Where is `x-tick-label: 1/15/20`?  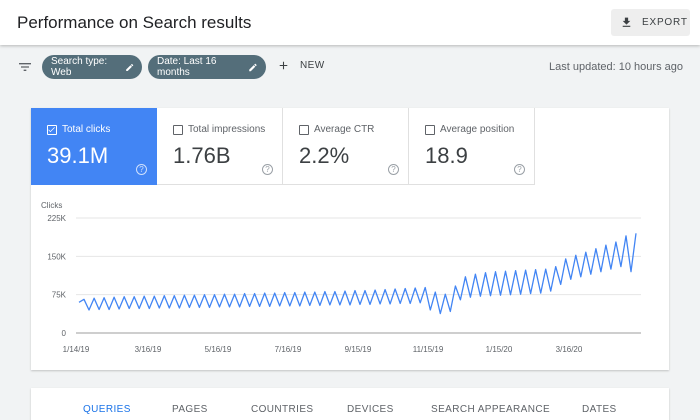 x-tick-label: 1/15/20 is located at coordinates (499, 349).